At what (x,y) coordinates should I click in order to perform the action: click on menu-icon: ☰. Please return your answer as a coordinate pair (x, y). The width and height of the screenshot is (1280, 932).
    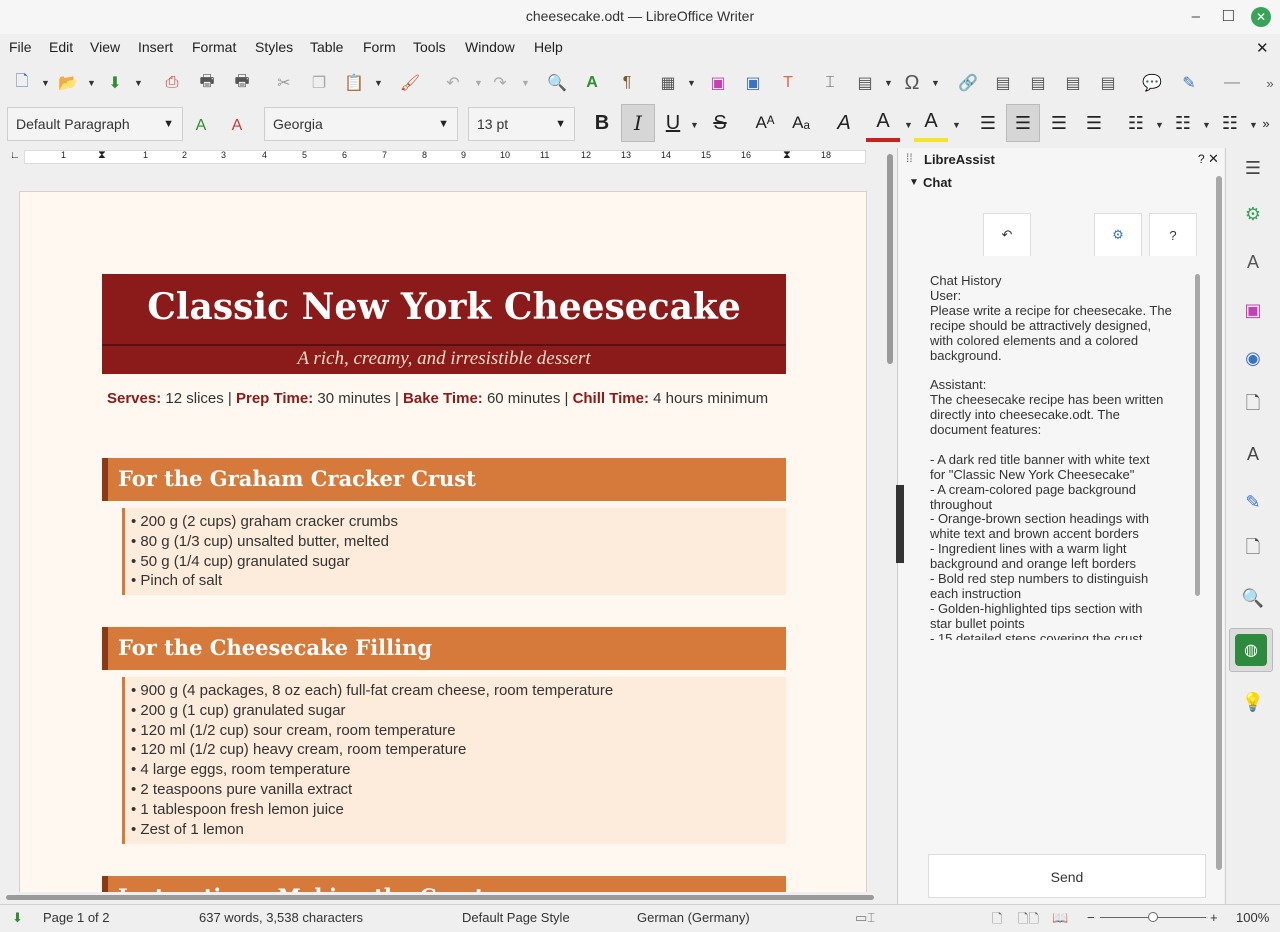
    Looking at the image, I should click on (1253, 168).